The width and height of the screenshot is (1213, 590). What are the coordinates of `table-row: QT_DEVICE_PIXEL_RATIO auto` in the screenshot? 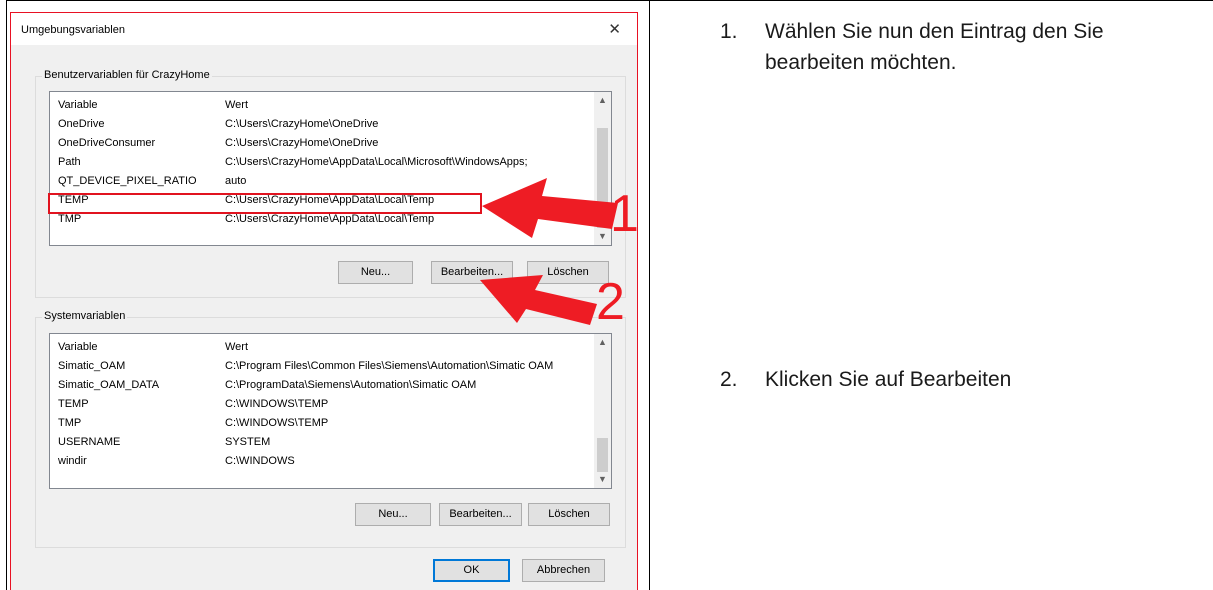 It's located at (322, 181).